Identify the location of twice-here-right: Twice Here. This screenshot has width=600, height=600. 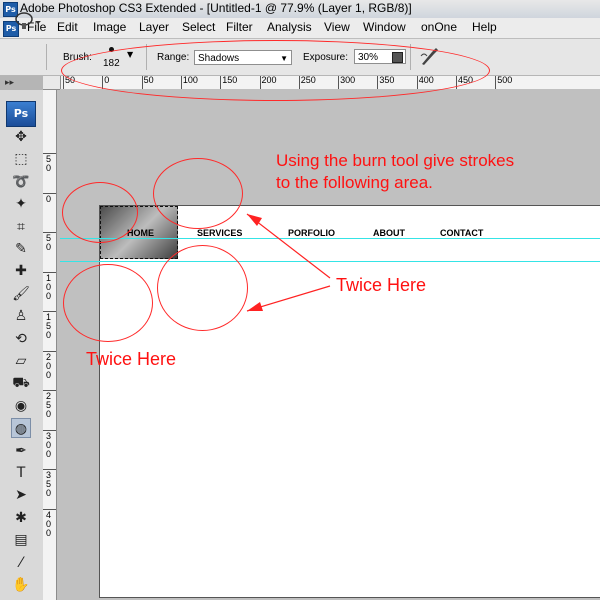
(381, 285).